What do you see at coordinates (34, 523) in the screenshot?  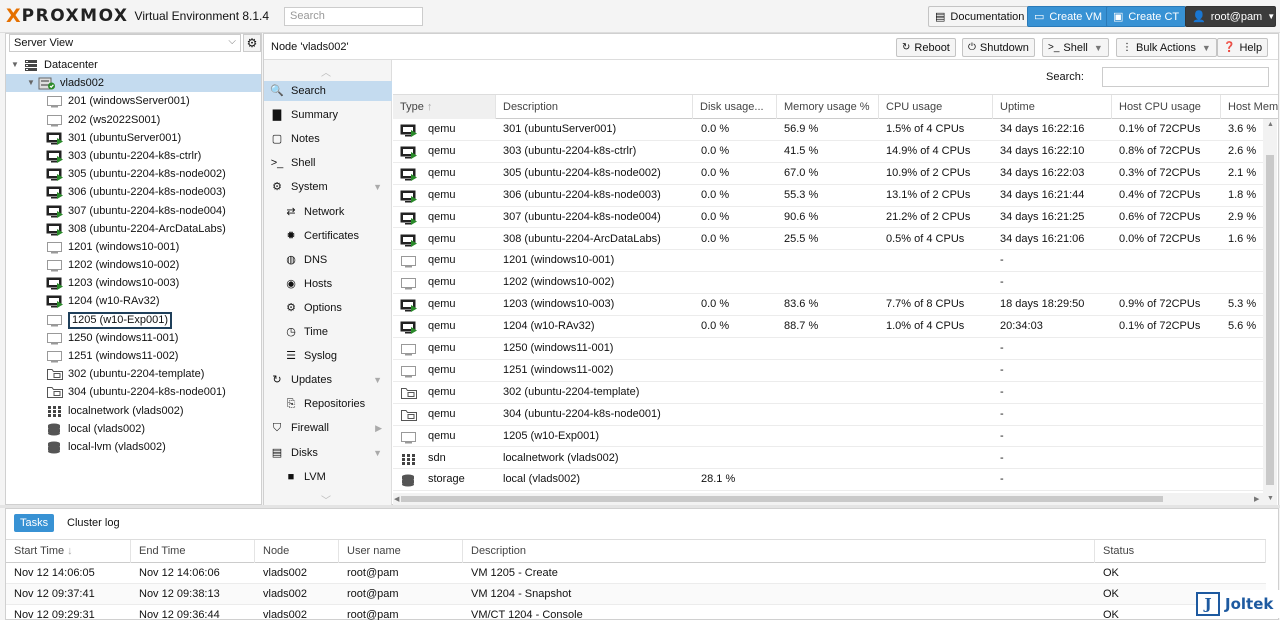 I see `tab-tasks: Tasks` at bounding box center [34, 523].